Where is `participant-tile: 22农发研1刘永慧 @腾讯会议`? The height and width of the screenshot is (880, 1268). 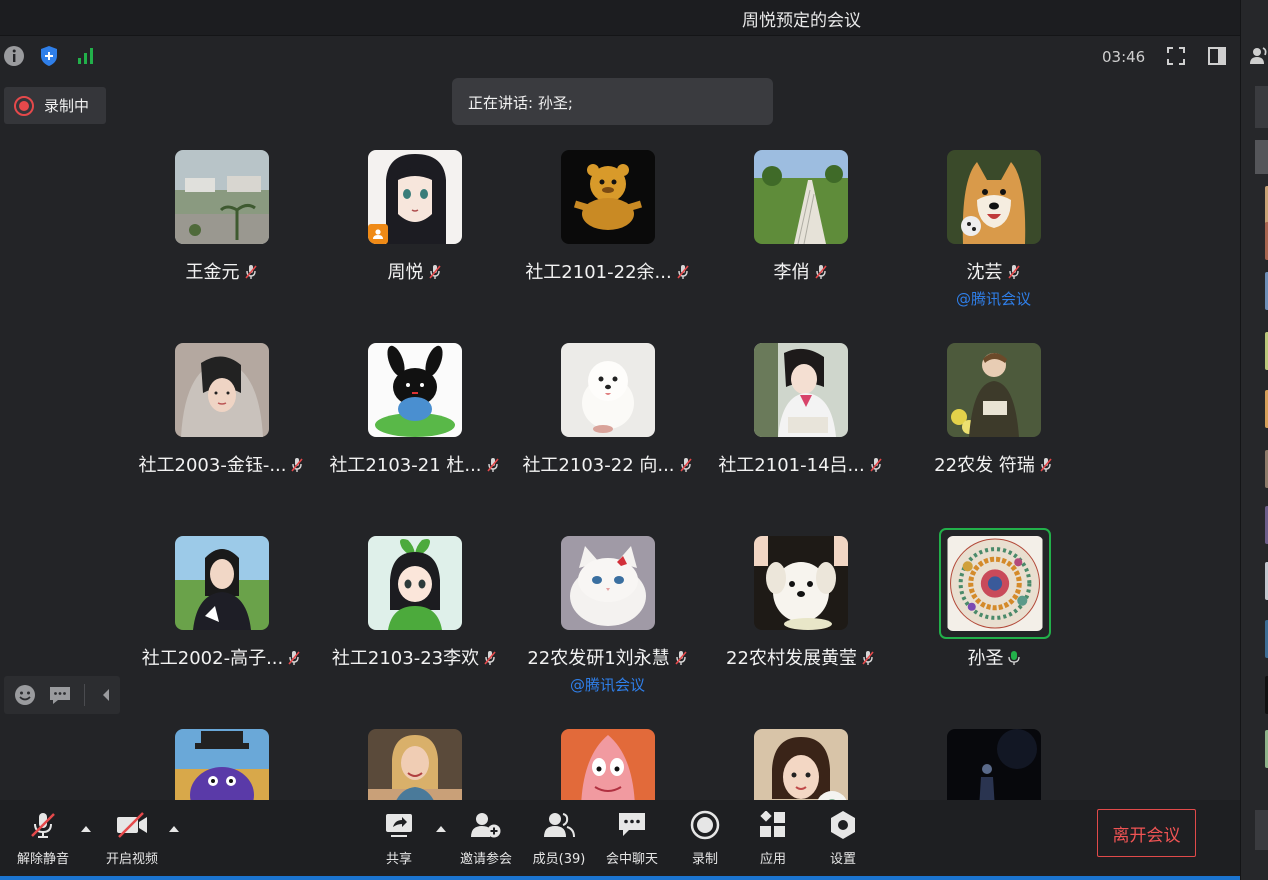 participant-tile: 22农发研1刘永慧 @腾讯会议 is located at coordinates (607, 630).